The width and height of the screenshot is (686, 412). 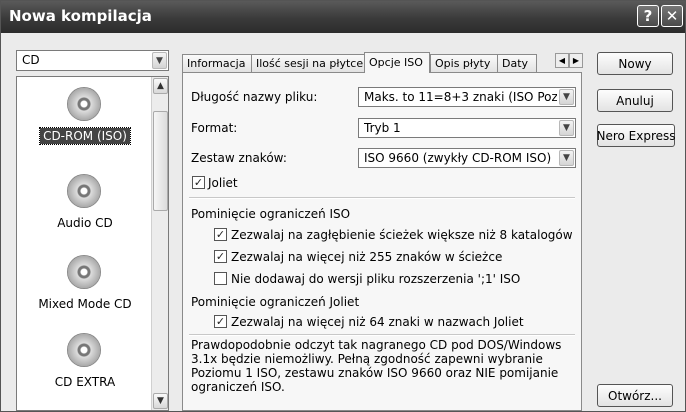 I want to click on tab-informacja: Informacja, so click(x=217, y=63).